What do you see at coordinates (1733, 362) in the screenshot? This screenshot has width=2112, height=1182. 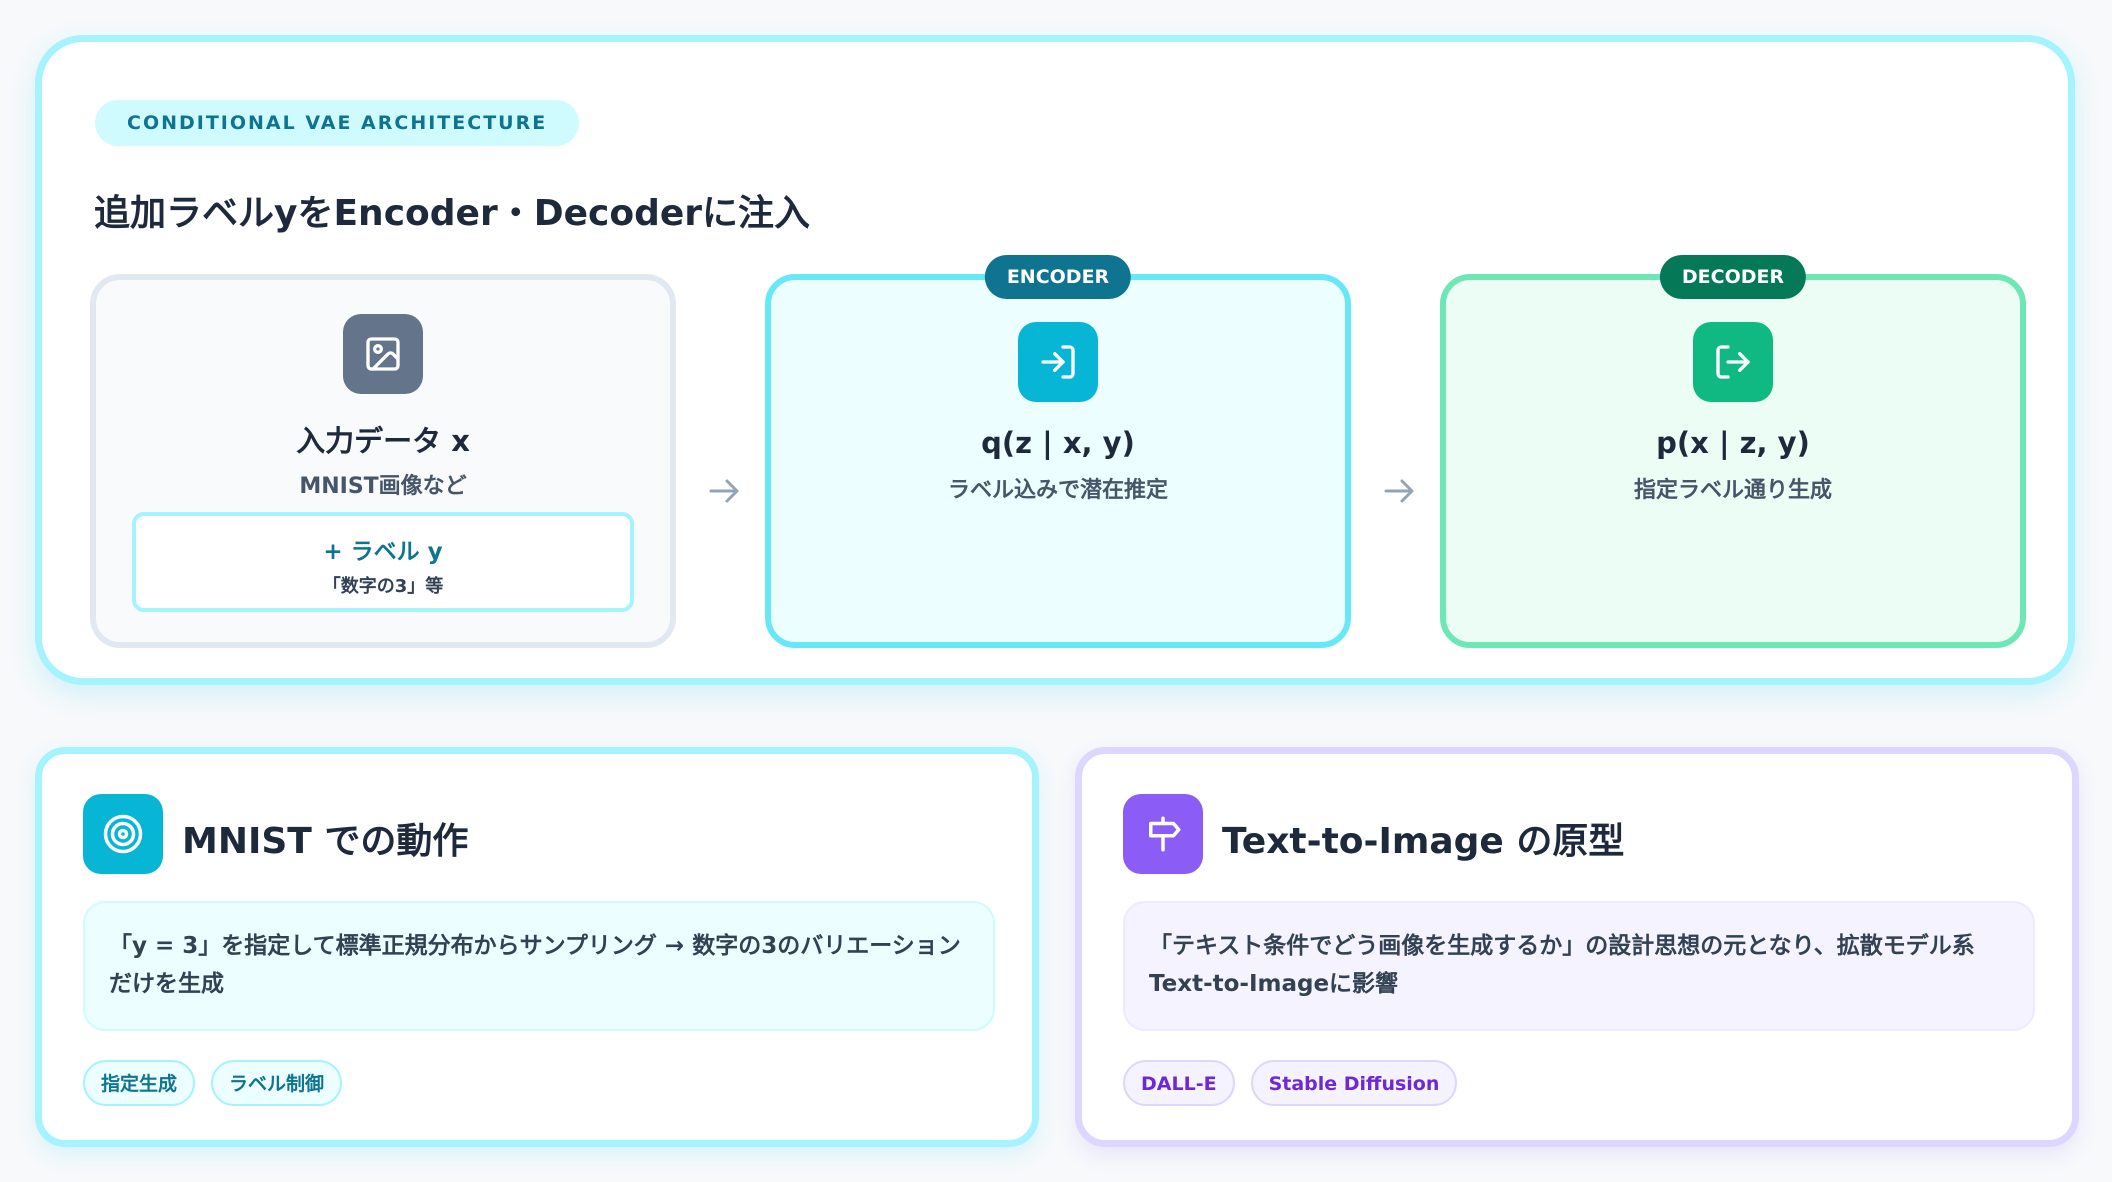 I see `log-out-icon` at bounding box center [1733, 362].